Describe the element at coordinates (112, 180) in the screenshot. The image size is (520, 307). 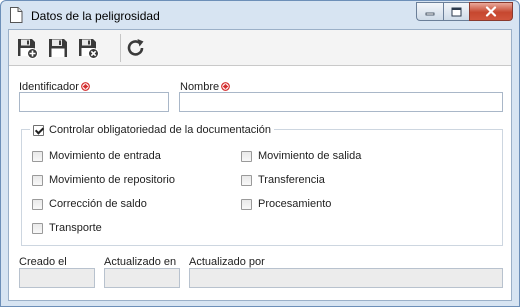
I see `option-label: Movimiento de repositorio` at that location.